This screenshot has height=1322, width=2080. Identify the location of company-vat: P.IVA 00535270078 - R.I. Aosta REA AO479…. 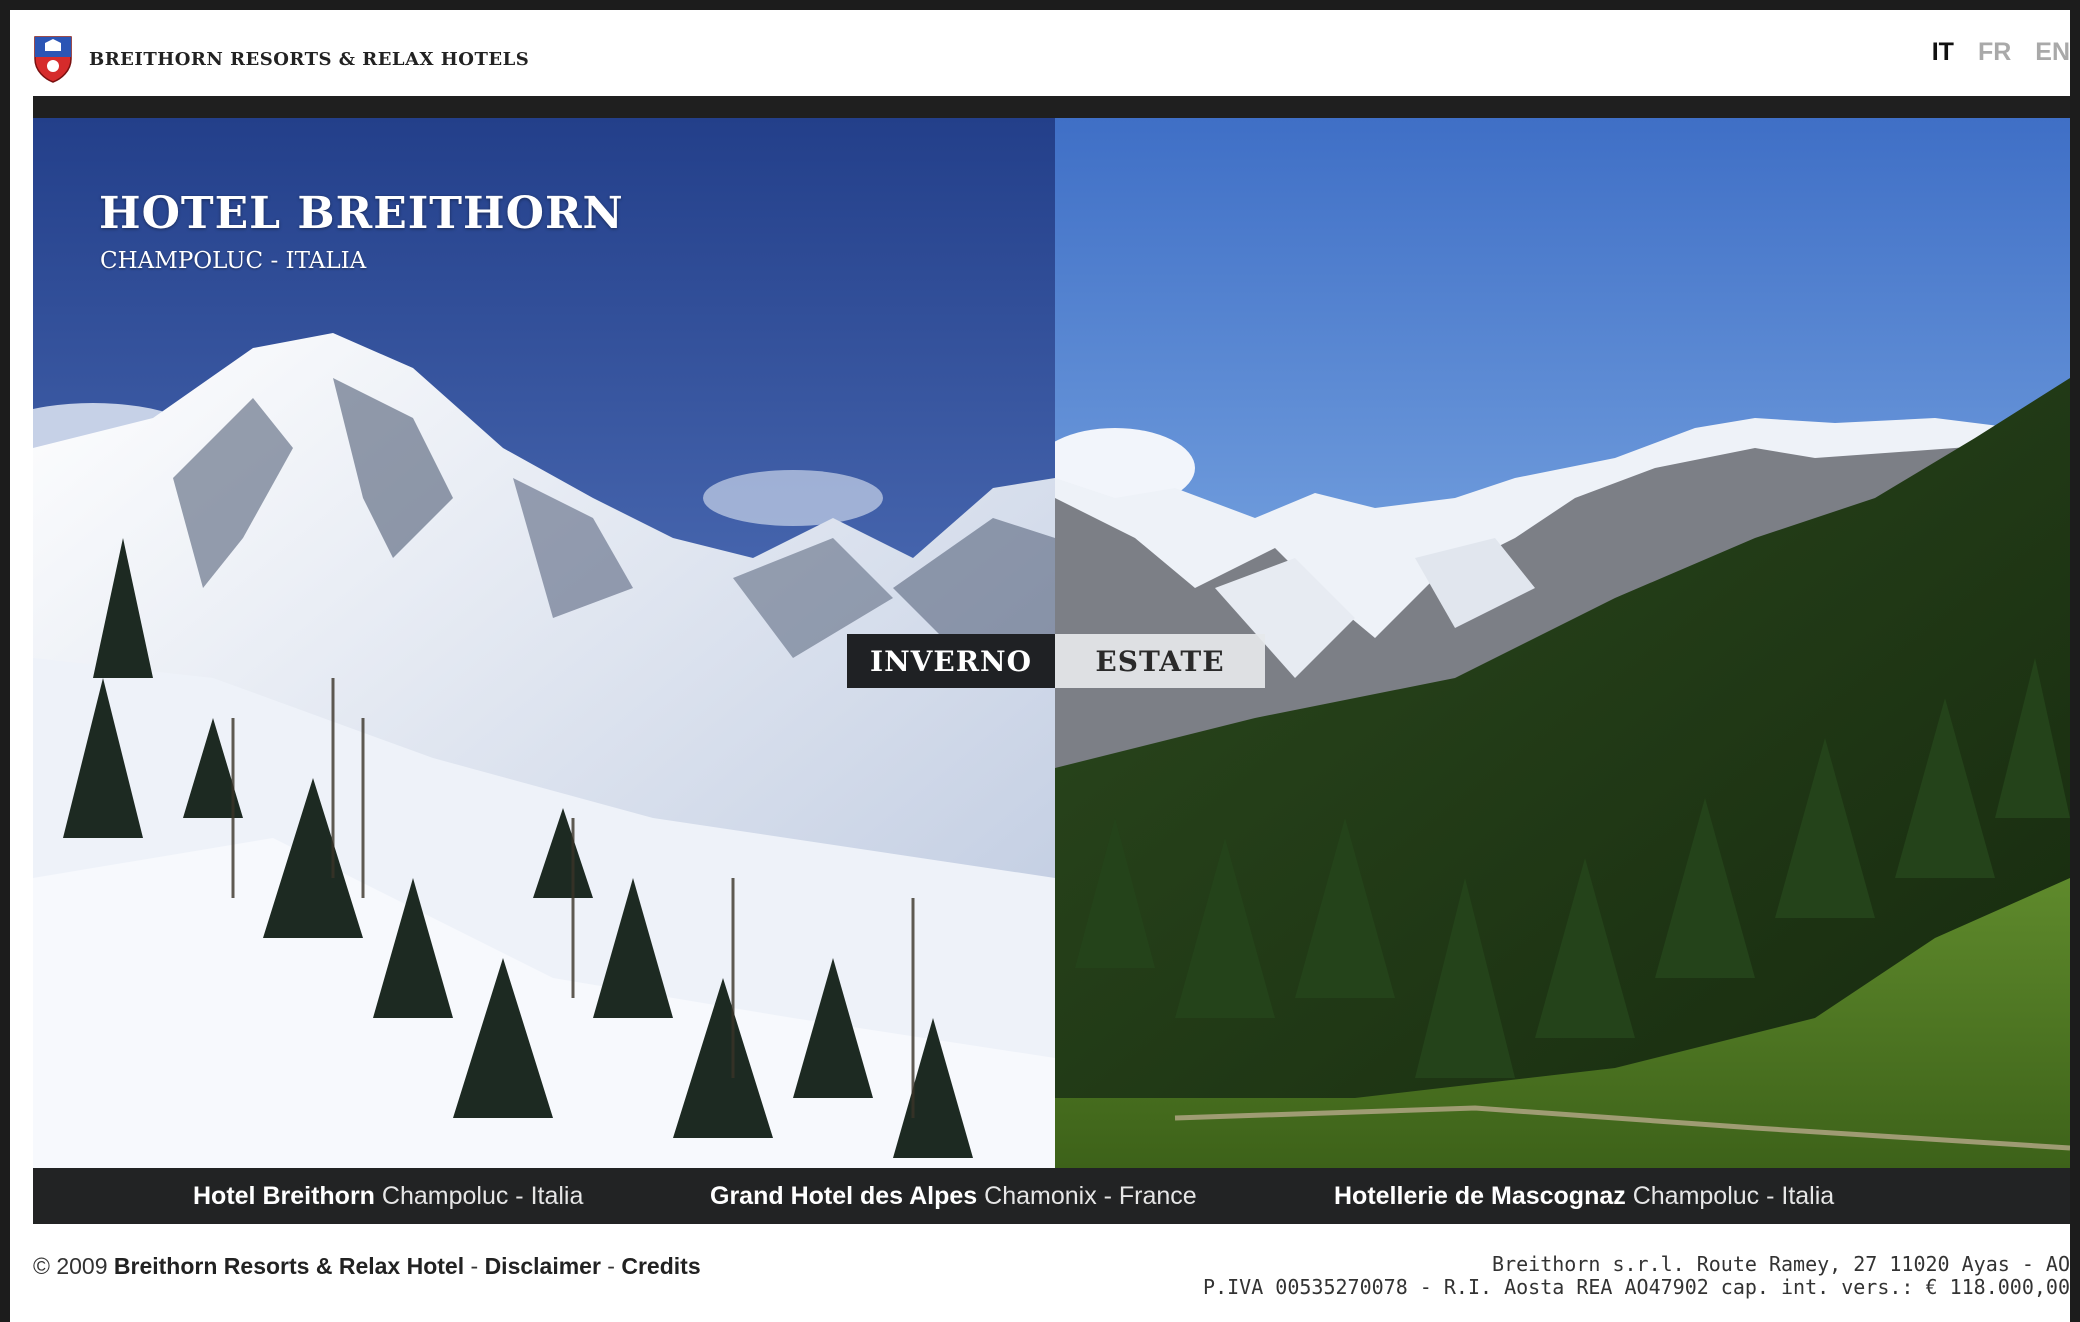
(1636, 1287).